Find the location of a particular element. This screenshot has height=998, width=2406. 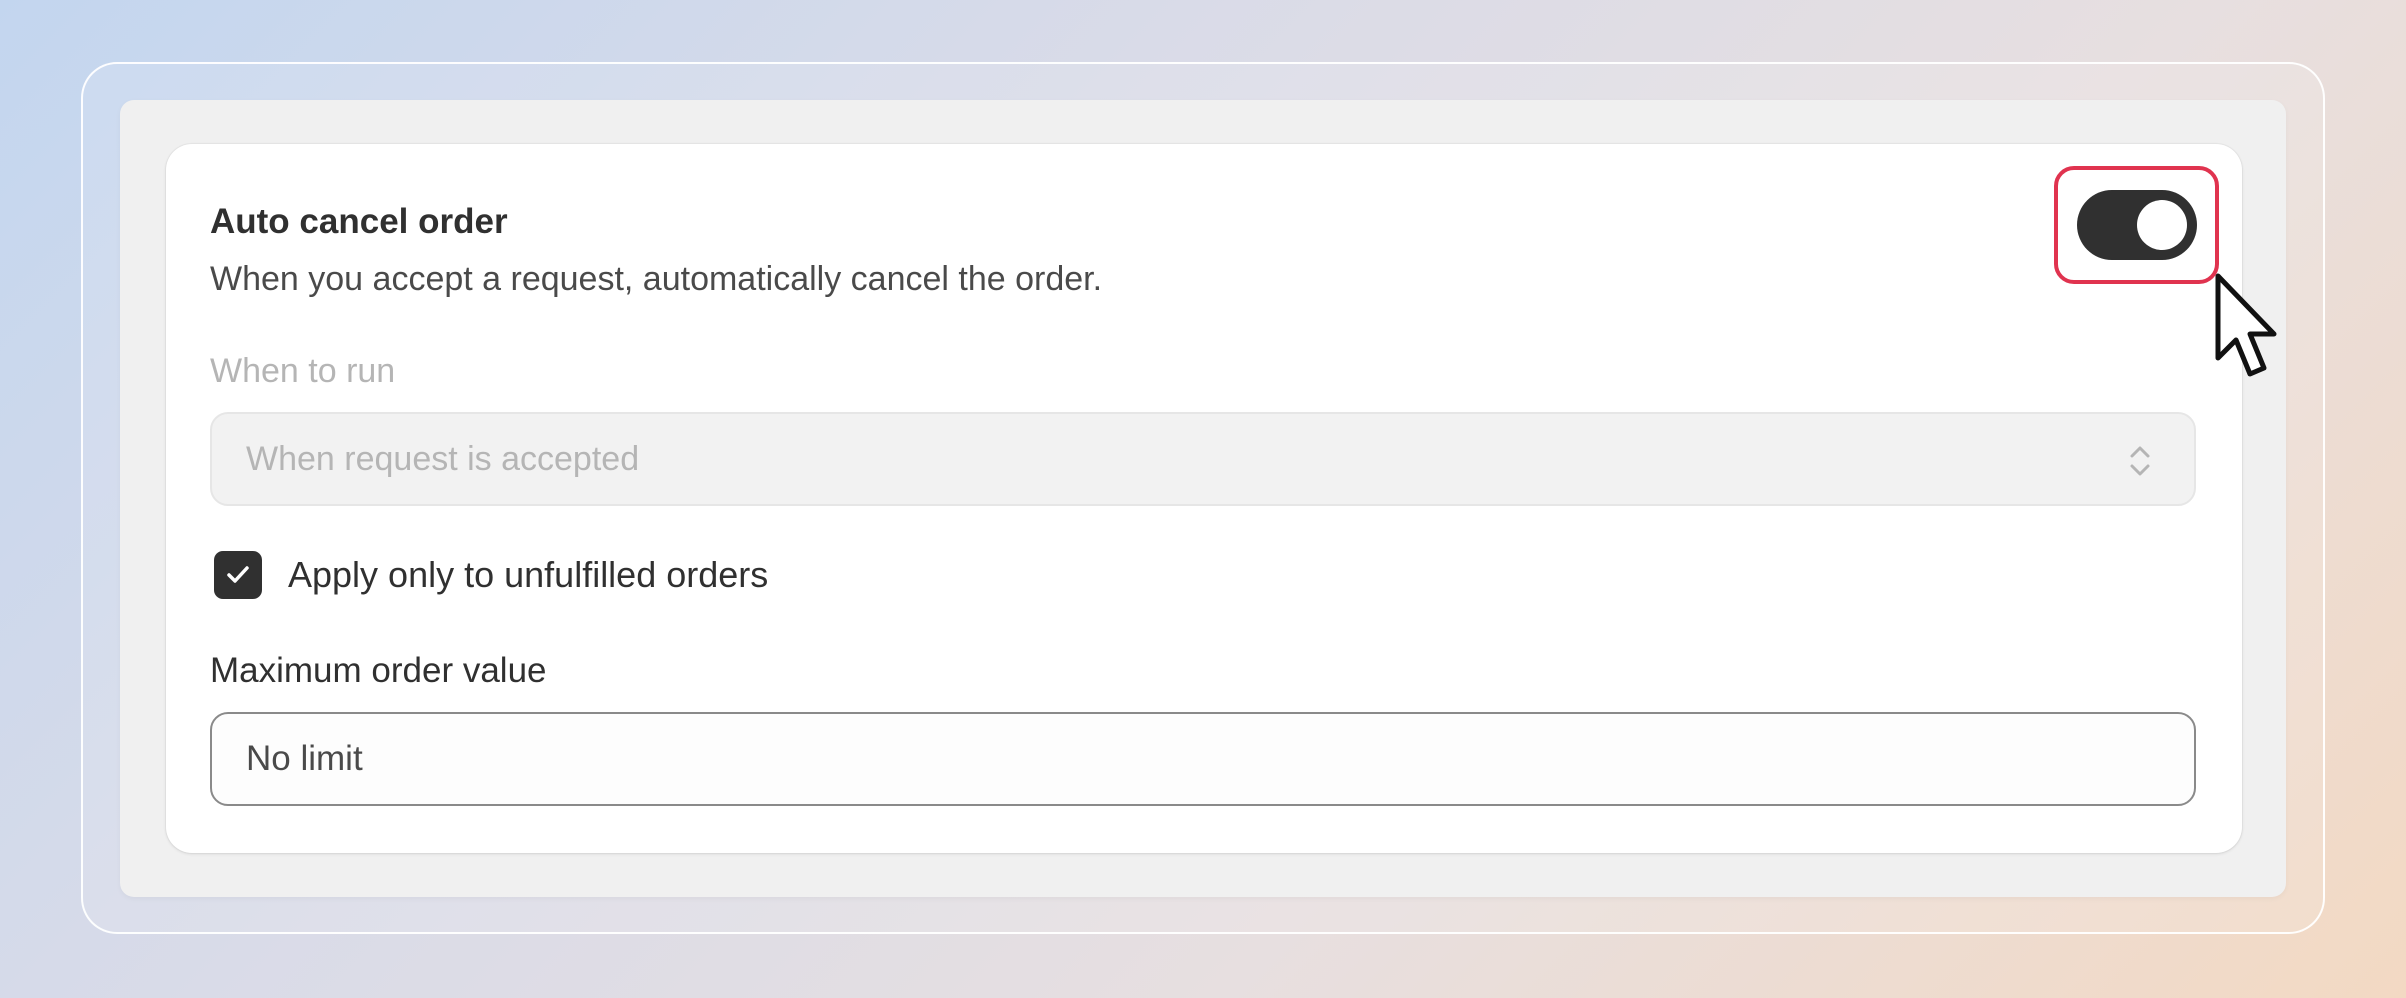

chevron-up-down-icon is located at coordinates (2140, 461).